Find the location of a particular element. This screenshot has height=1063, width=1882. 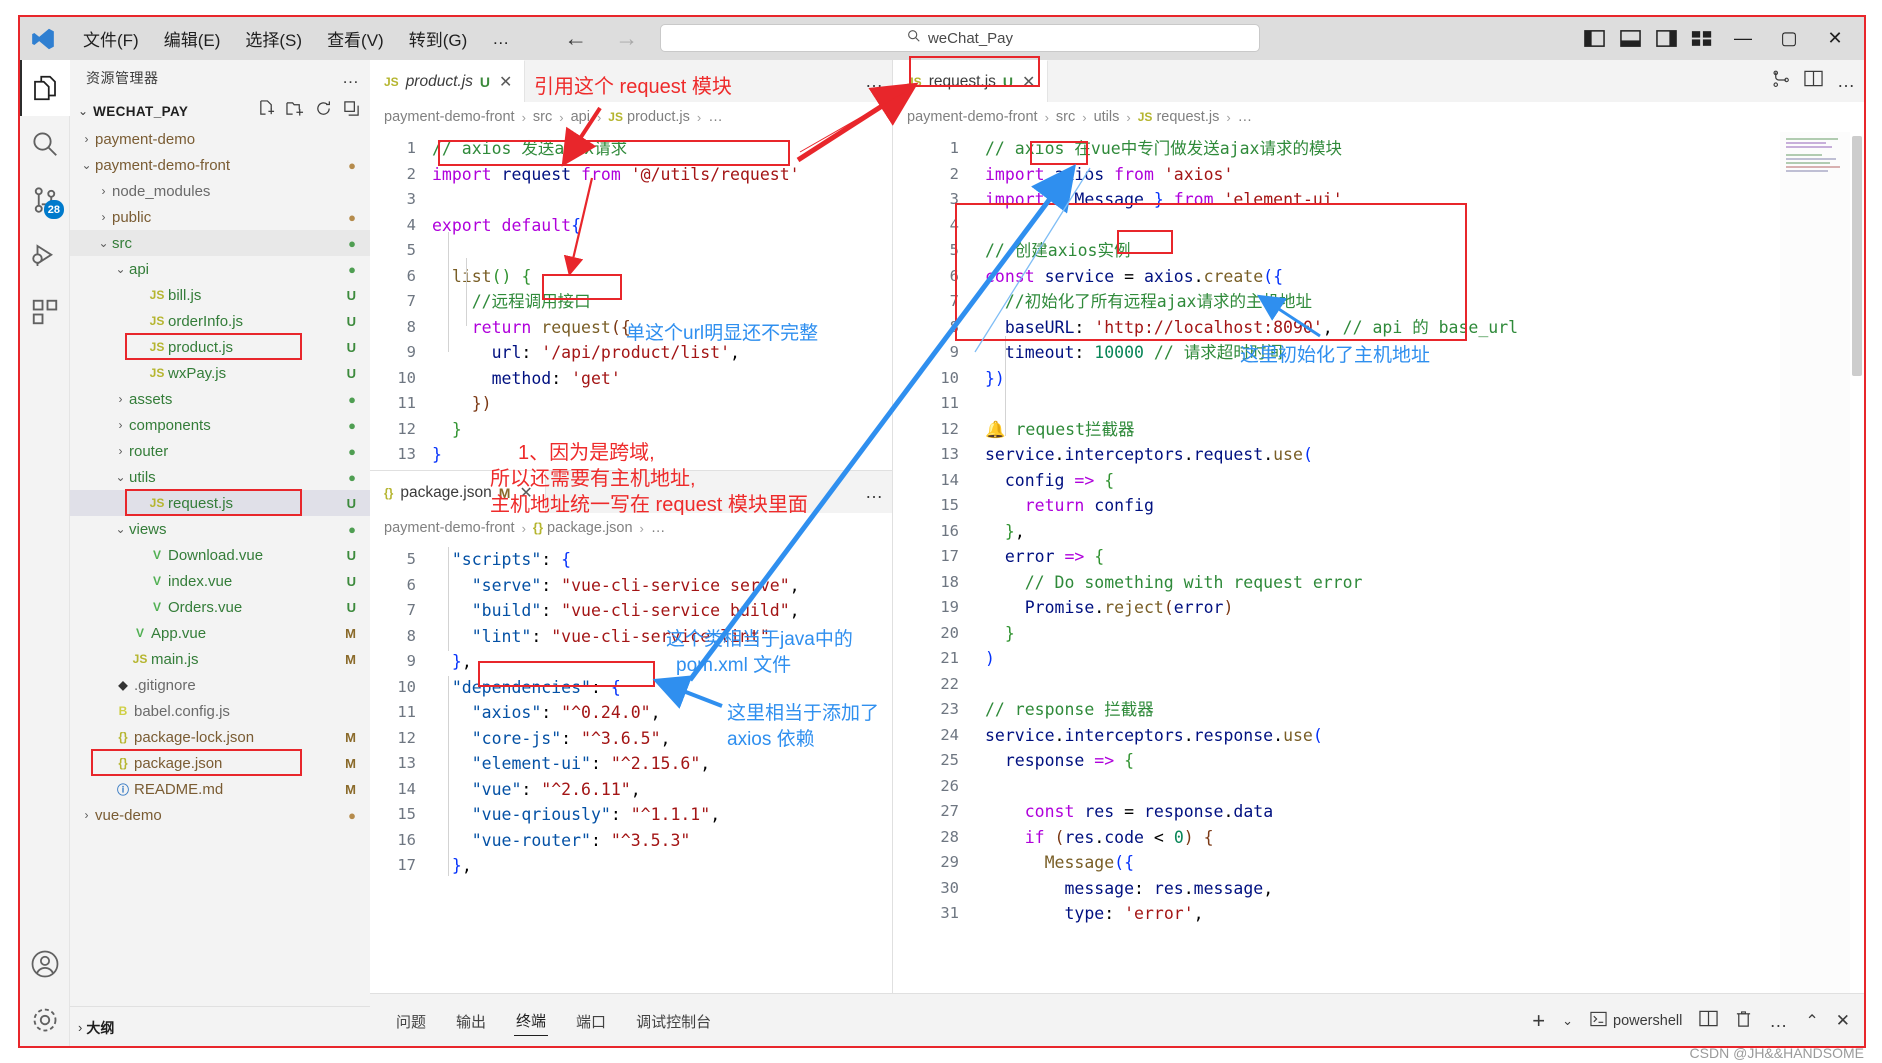

tree-item-main-js: JS main.js M is located at coordinates (220, 659).